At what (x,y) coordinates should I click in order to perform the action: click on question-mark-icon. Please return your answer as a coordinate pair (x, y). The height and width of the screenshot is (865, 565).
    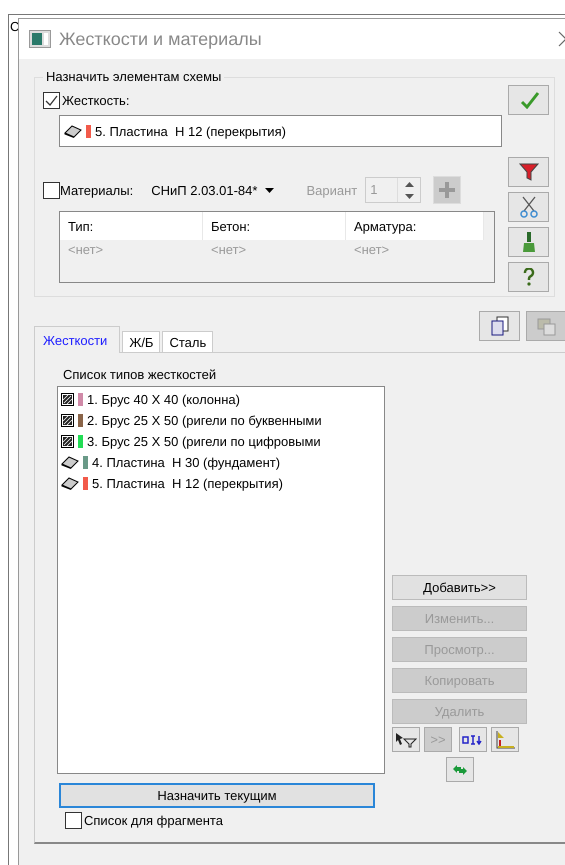
    Looking at the image, I should click on (528, 277).